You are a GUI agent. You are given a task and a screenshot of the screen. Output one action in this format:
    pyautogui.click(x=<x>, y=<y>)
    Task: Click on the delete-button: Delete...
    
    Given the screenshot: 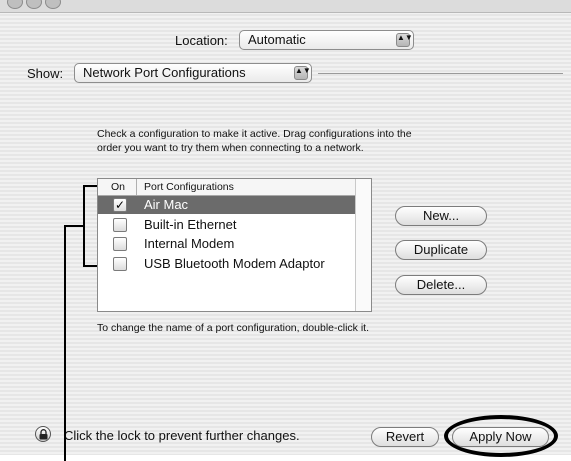 What is the action you would take?
    pyautogui.click(x=441, y=285)
    